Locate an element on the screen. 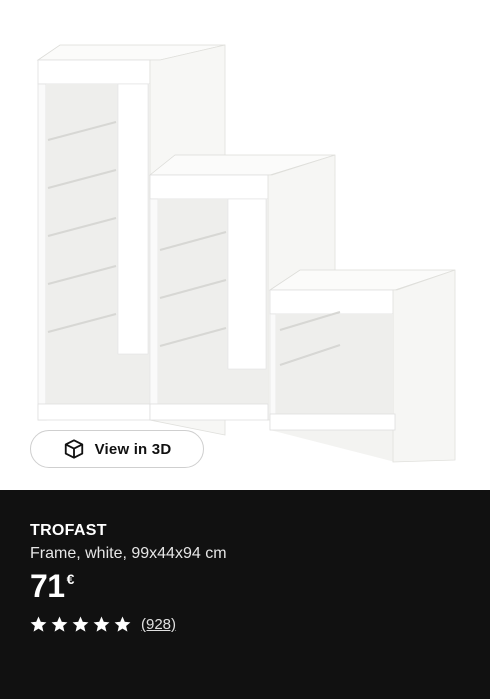  product-description: Frame, white, 99x44x94 cm is located at coordinates (128, 553).